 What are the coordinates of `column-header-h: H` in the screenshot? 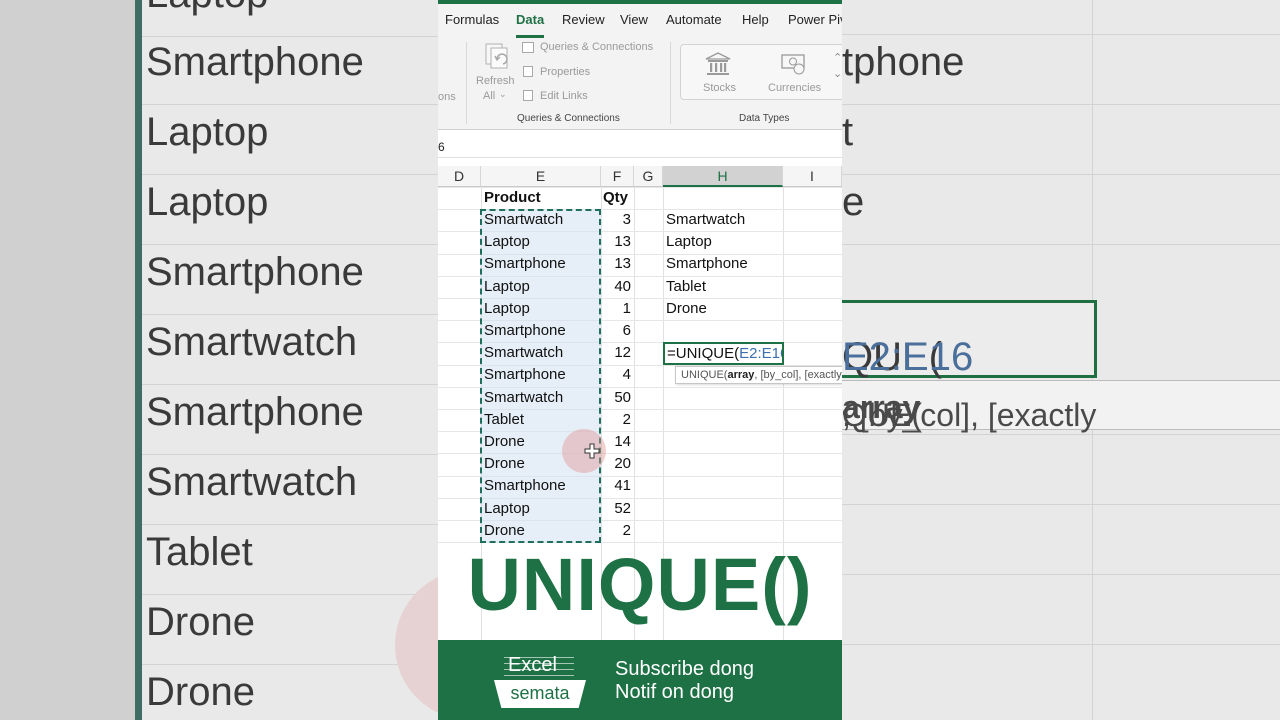 It's located at (723, 176).